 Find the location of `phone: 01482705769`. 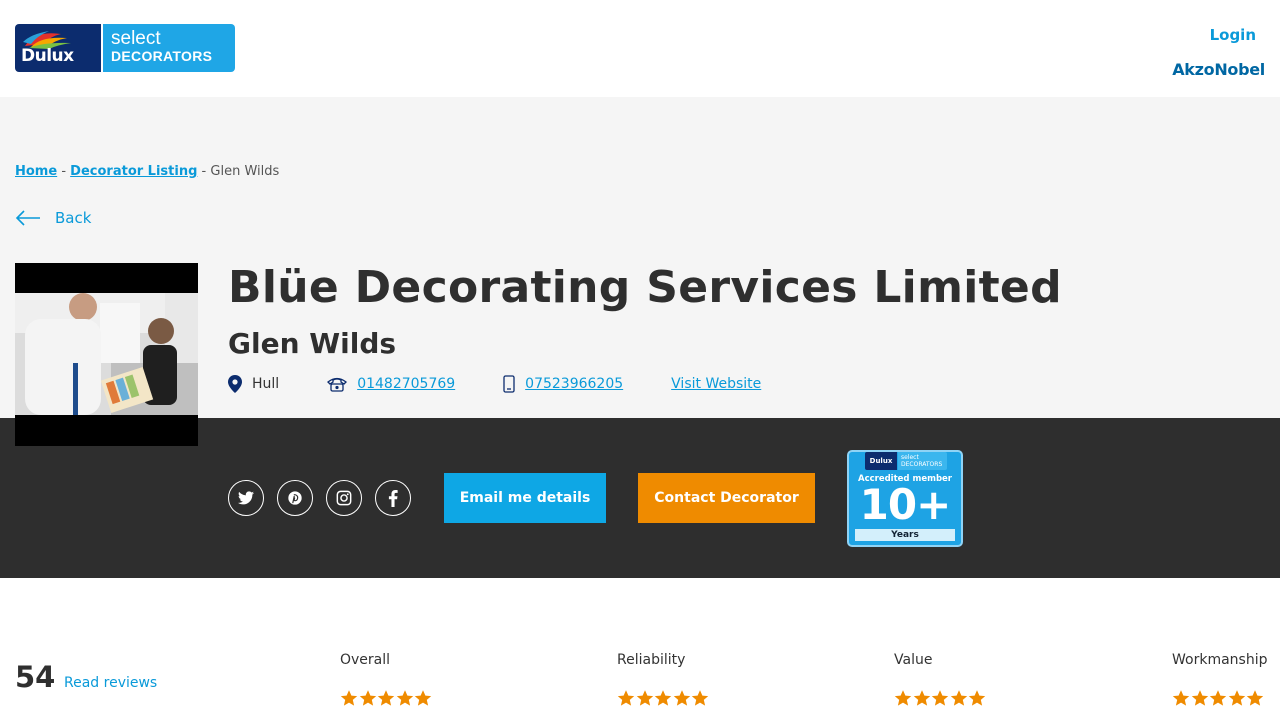

phone: 01482705769 is located at coordinates (391, 384).